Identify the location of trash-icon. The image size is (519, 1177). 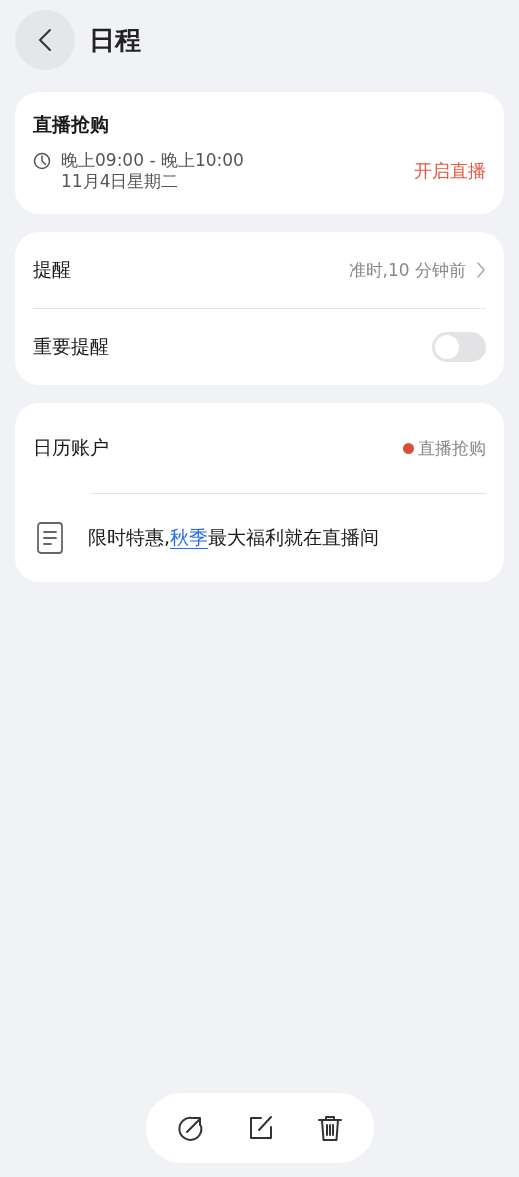
(329, 1128).